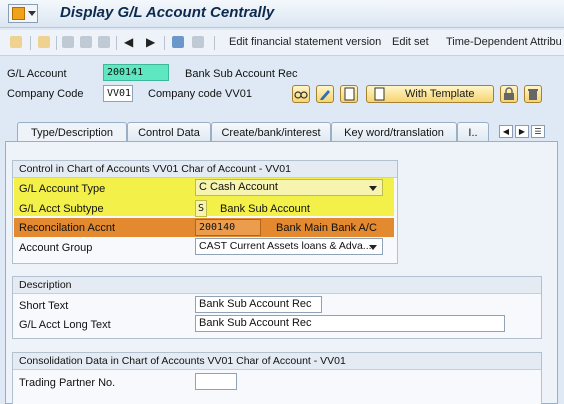  What do you see at coordinates (289, 187) in the screenshot?
I see `account-type-select: C Cash Account` at bounding box center [289, 187].